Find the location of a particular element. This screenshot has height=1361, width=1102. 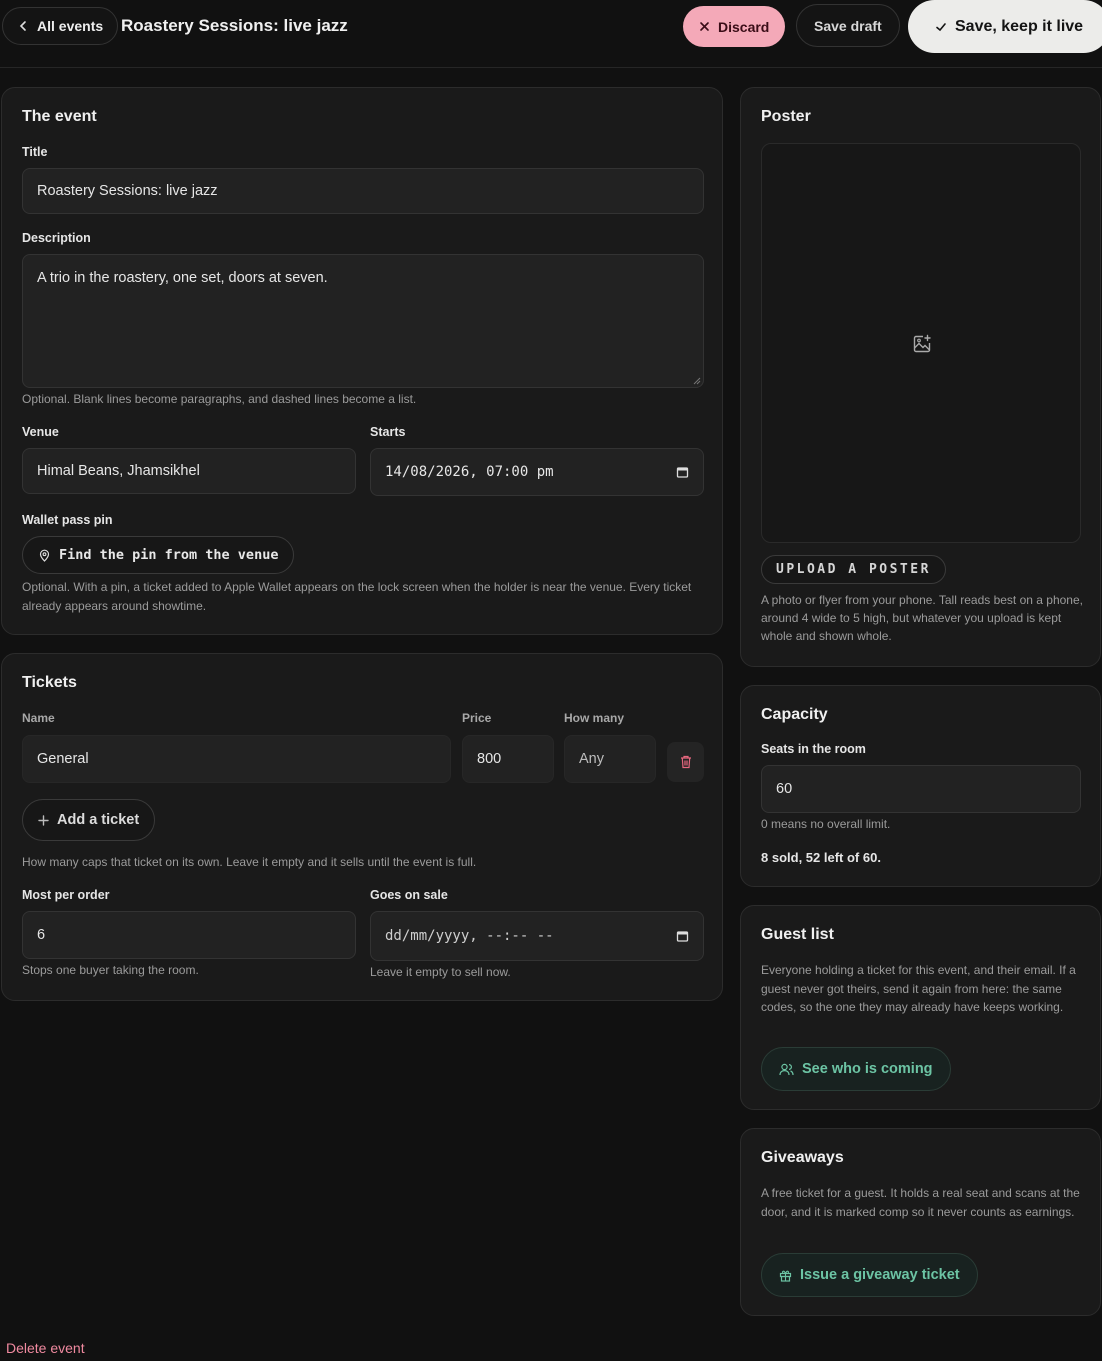

capacity-card-title: Capacity is located at coordinates (794, 714).